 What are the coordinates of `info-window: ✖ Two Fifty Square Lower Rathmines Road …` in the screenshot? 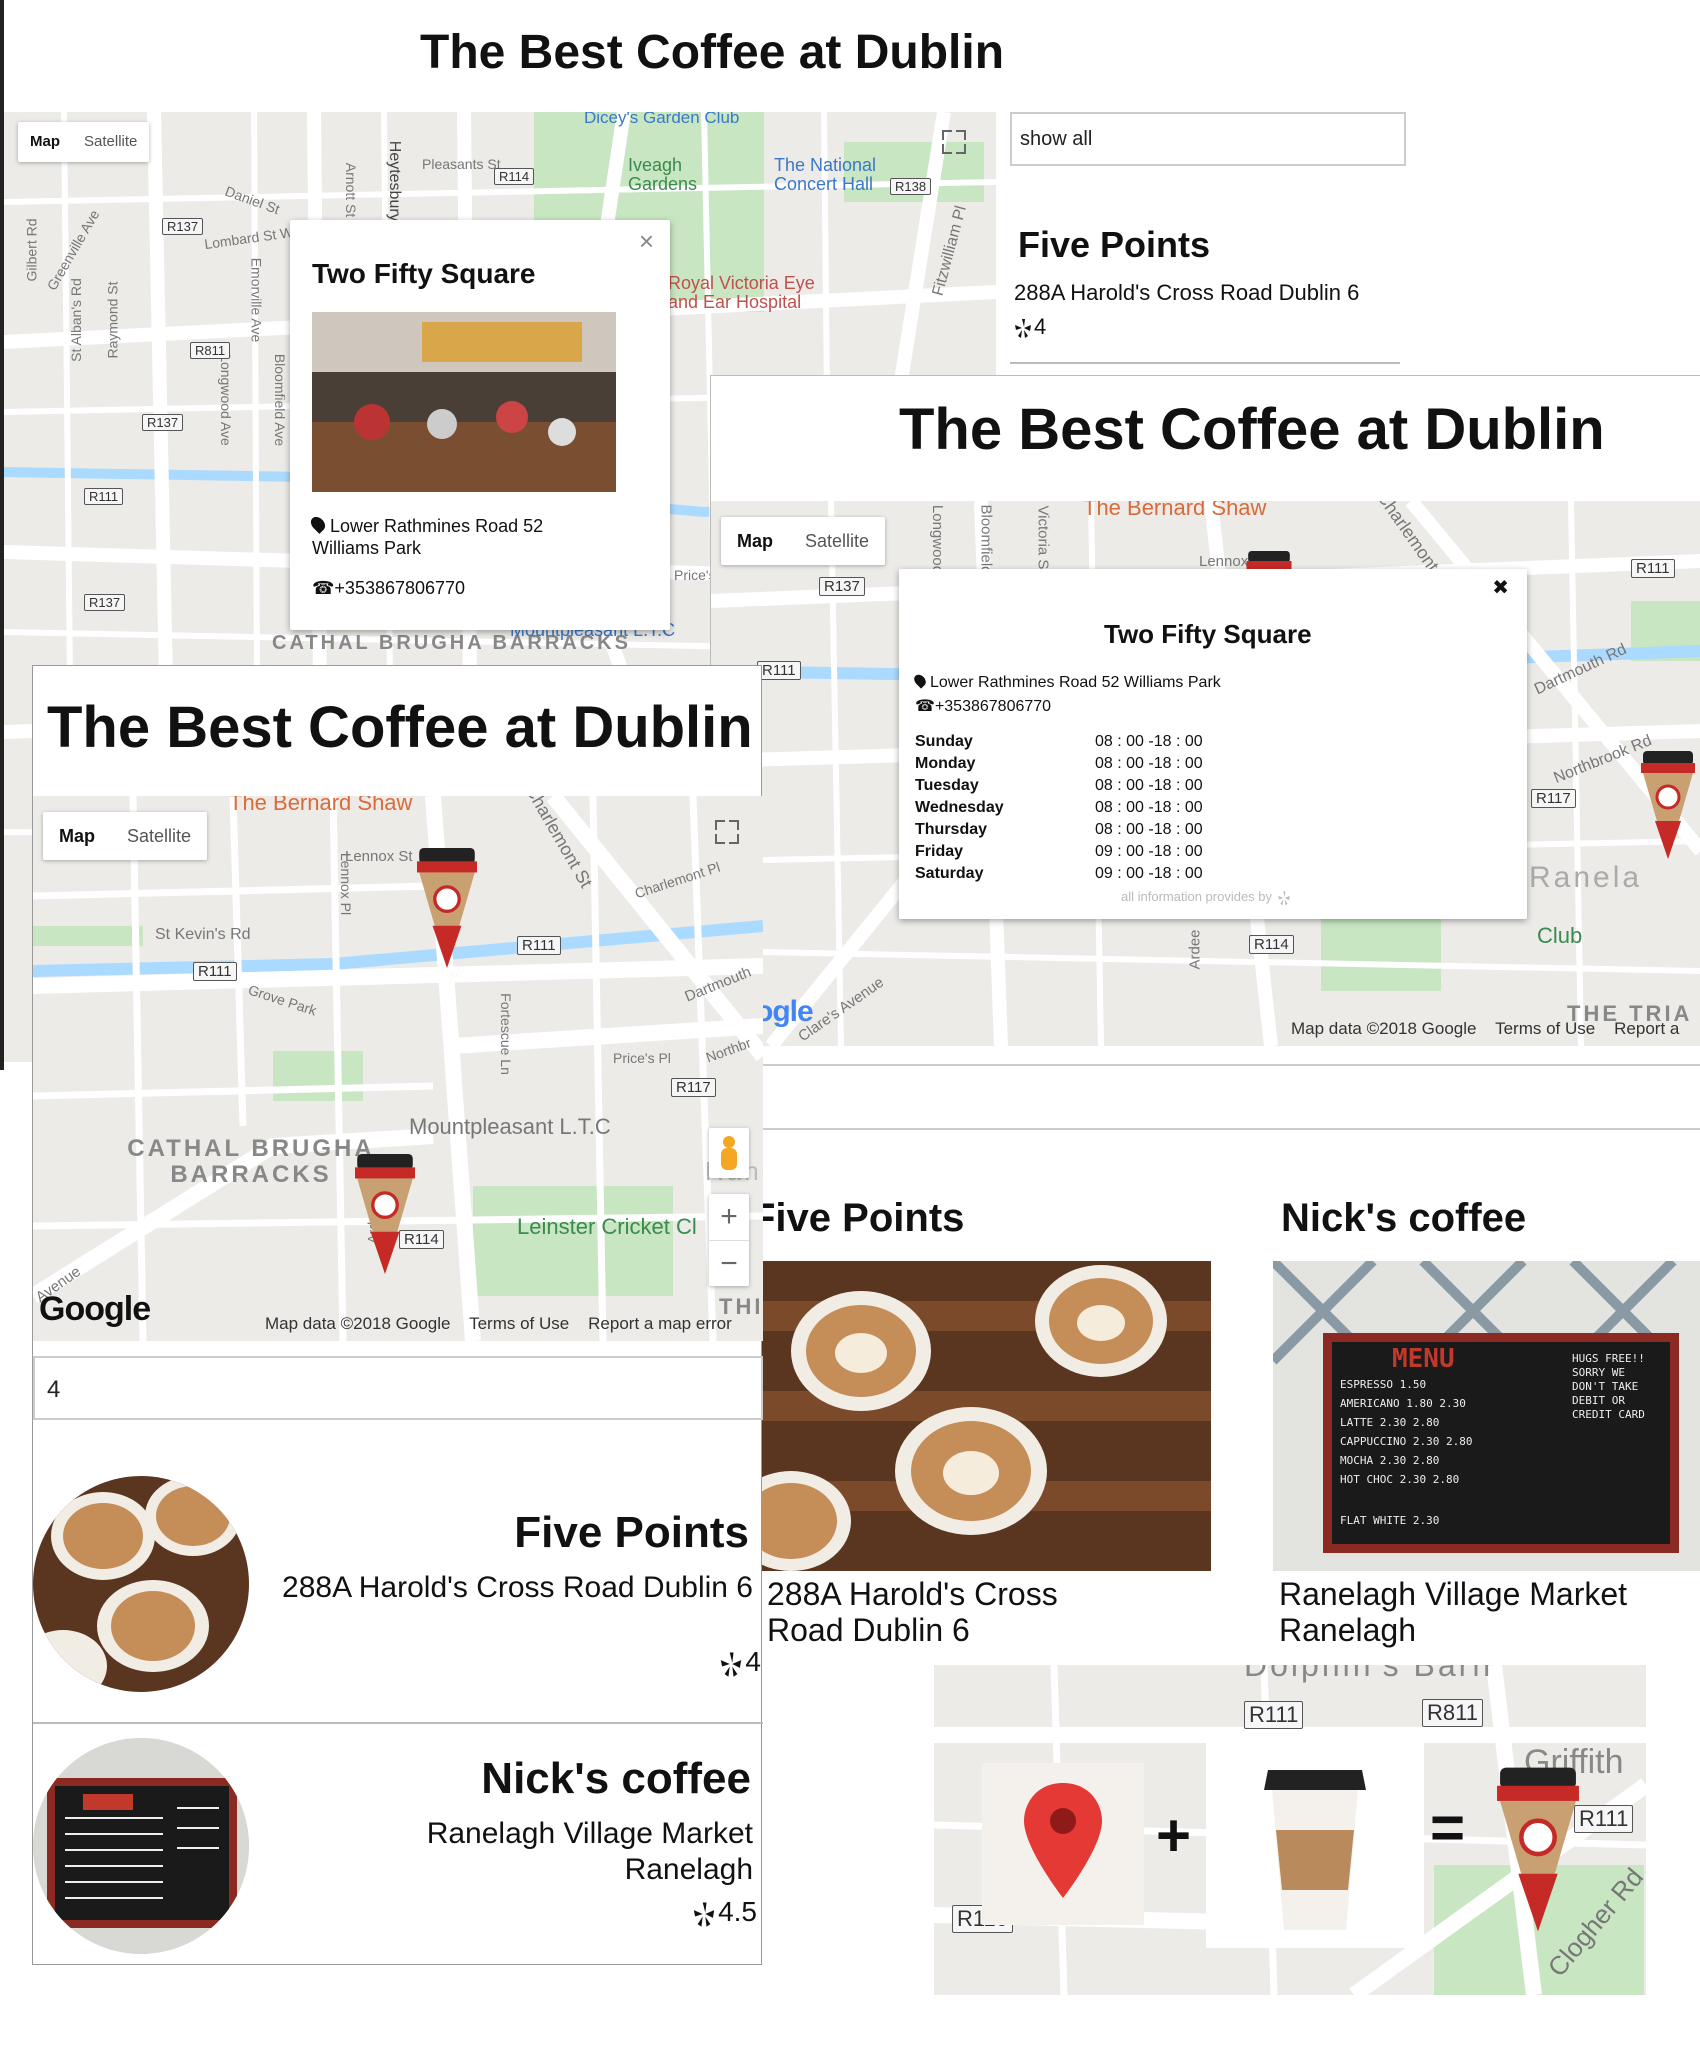 It's located at (1213, 744).